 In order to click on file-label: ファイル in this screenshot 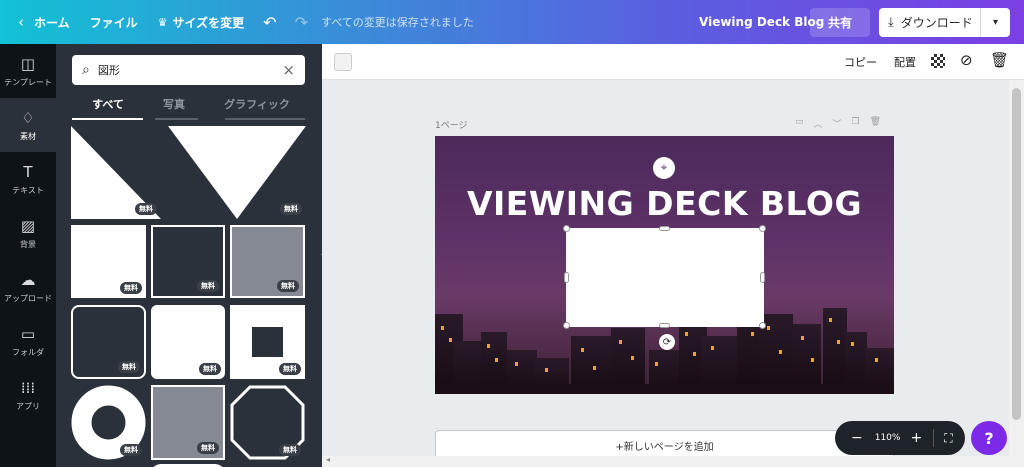, I will do `click(113, 22)`.